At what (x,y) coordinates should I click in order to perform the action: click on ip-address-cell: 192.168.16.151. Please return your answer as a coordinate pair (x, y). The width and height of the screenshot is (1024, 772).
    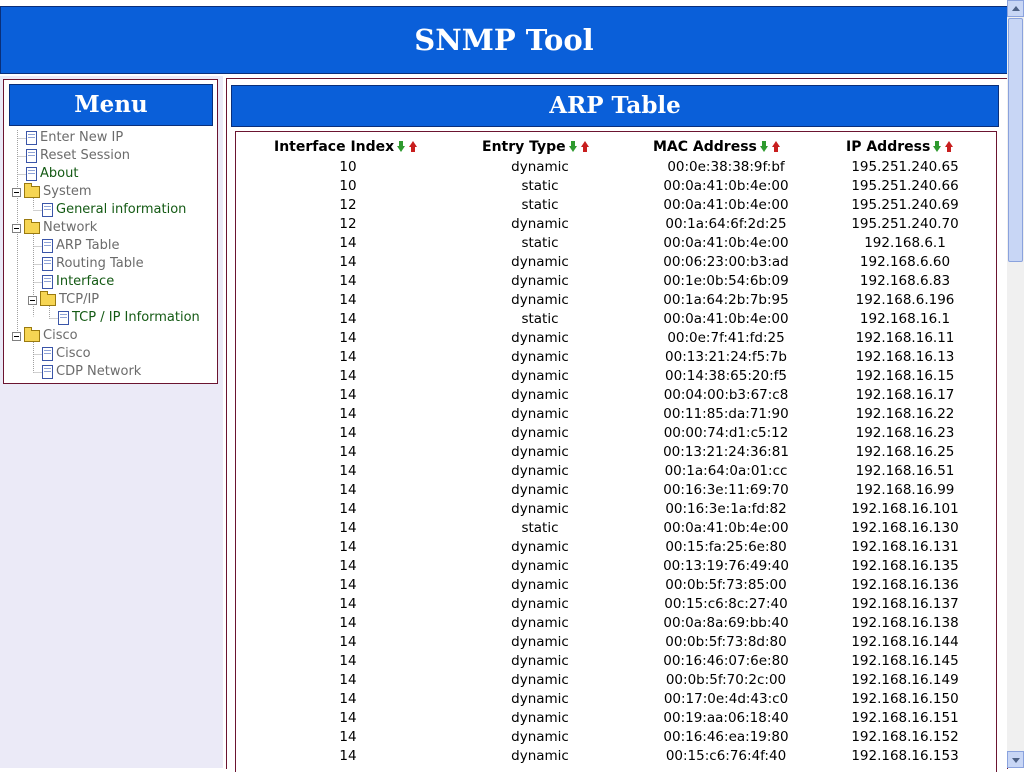
    Looking at the image, I should click on (905, 718).